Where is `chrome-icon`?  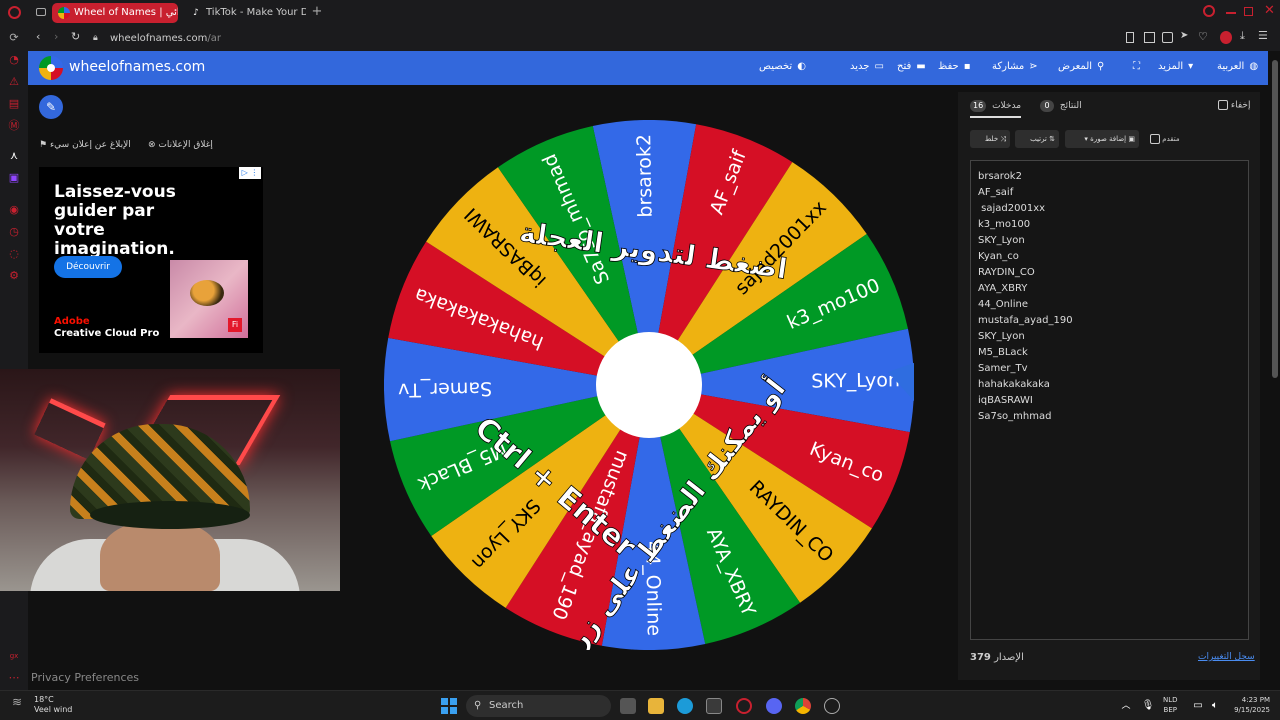
chrome-icon is located at coordinates (803, 706).